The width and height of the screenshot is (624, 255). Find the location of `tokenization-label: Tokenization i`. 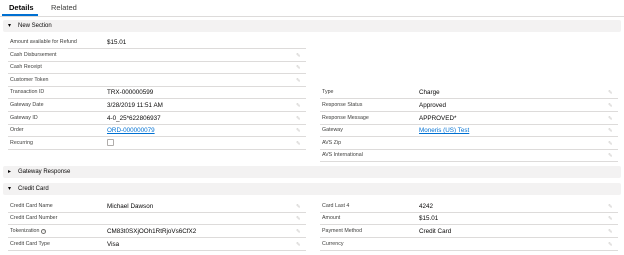

tokenization-label: Tokenization i is located at coordinates (28, 231).